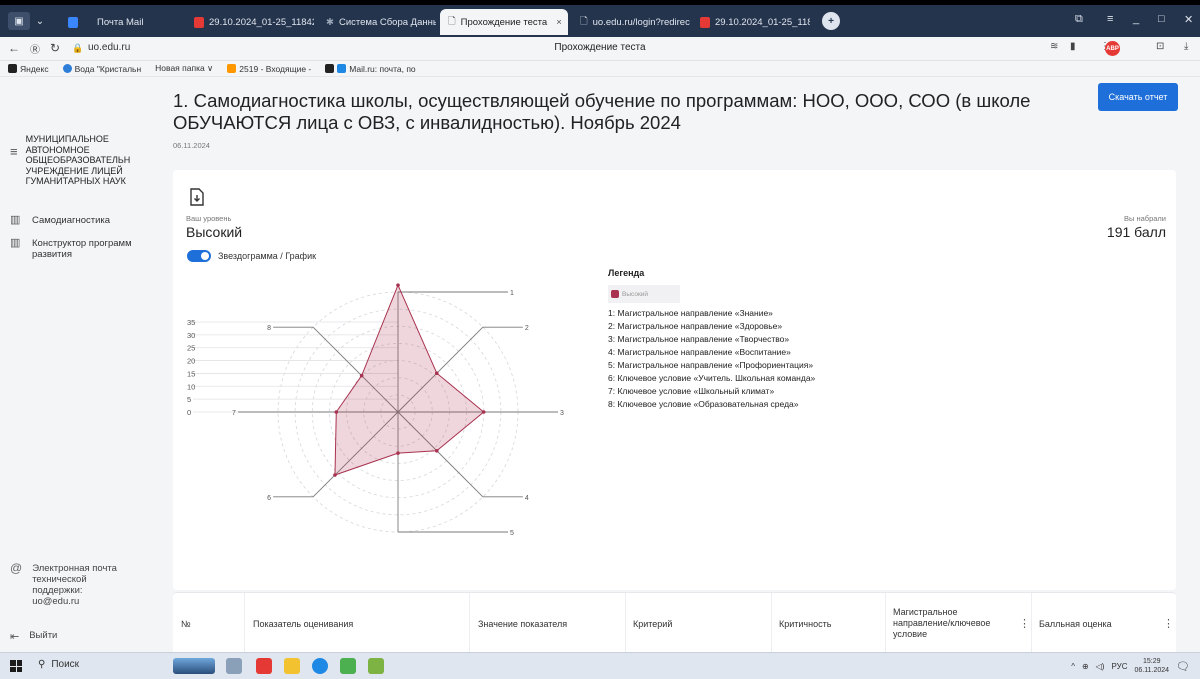 Image resolution: width=1200 pixels, height=679 pixels. What do you see at coordinates (73, 22) in the screenshot?
I see `mail-icon` at bounding box center [73, 22].